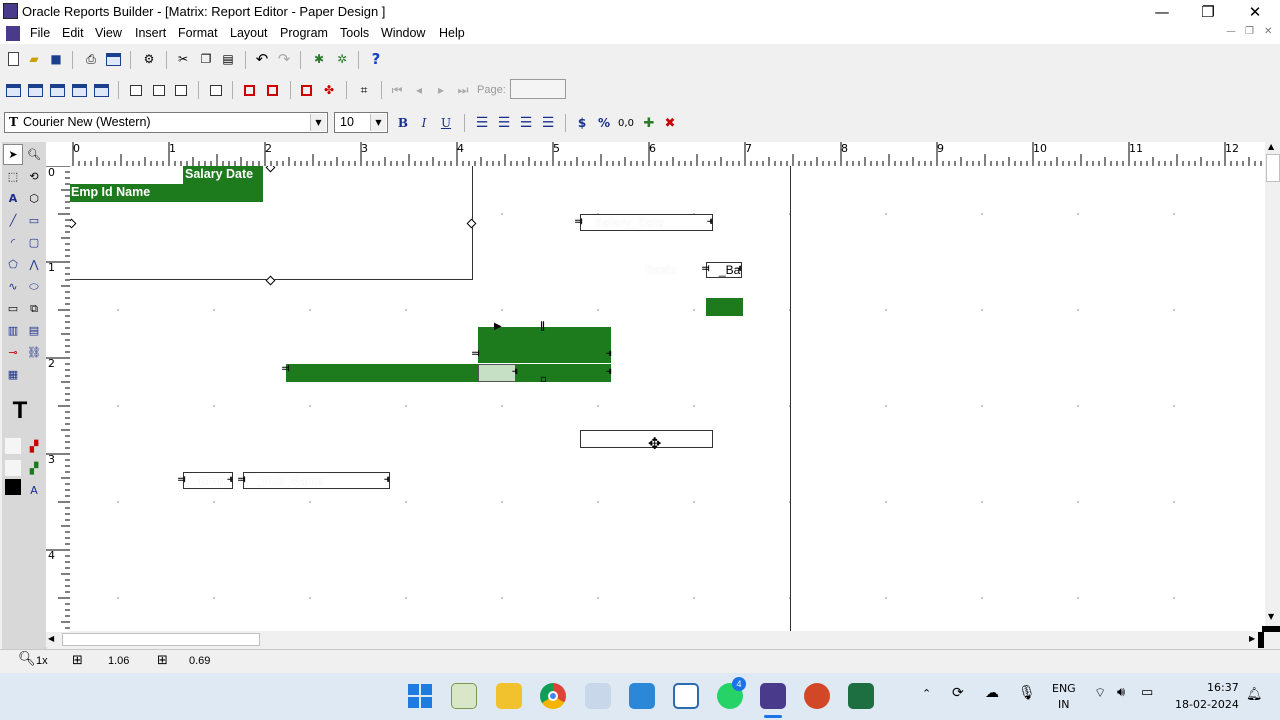 This screenshot has width=1280, height=720. What do you see at coordinates (526, 123) in the screenshot?
I see `align-right-button: ☰` at bounding box center [526, 123].